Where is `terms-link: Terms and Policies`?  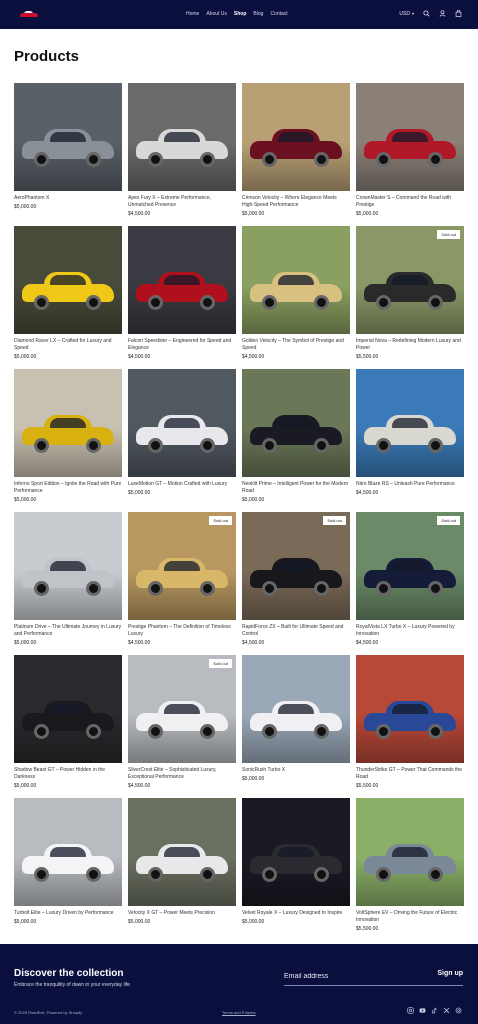 terms-link: Terms and Policies is located at coordinates (239, 1012).